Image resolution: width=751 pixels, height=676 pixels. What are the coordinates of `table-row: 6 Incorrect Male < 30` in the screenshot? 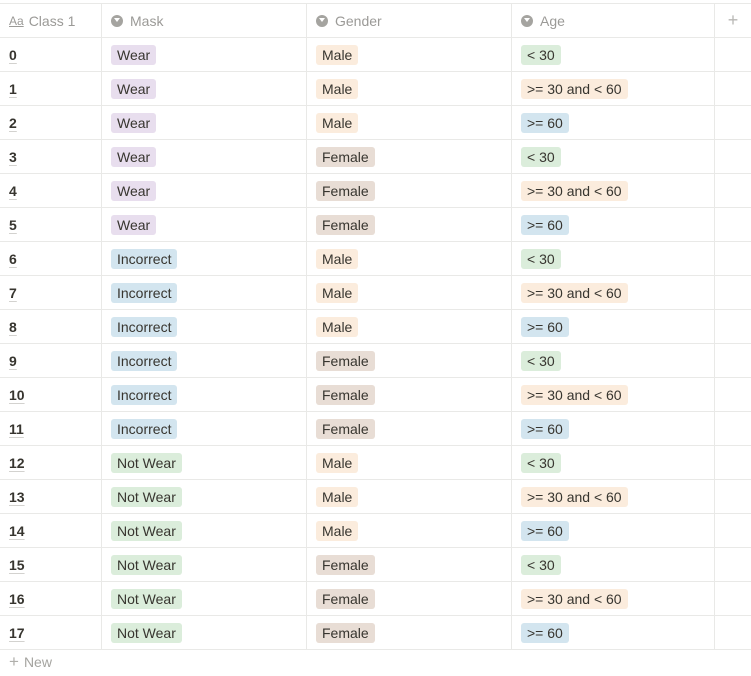 It's located at (375, 259).